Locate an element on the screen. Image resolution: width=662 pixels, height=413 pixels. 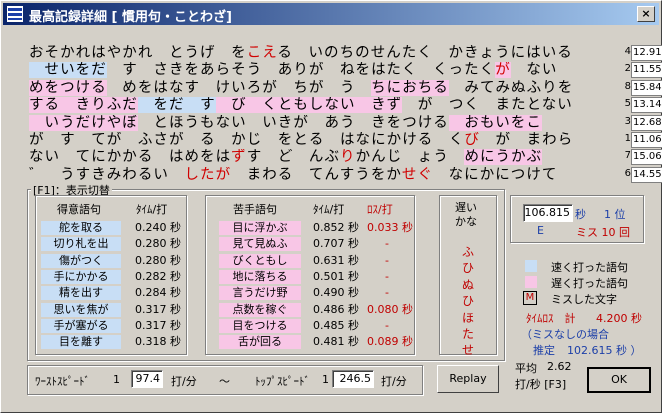
good-phrase-time: 0.318 秒 is located at coordinates (158, 342).